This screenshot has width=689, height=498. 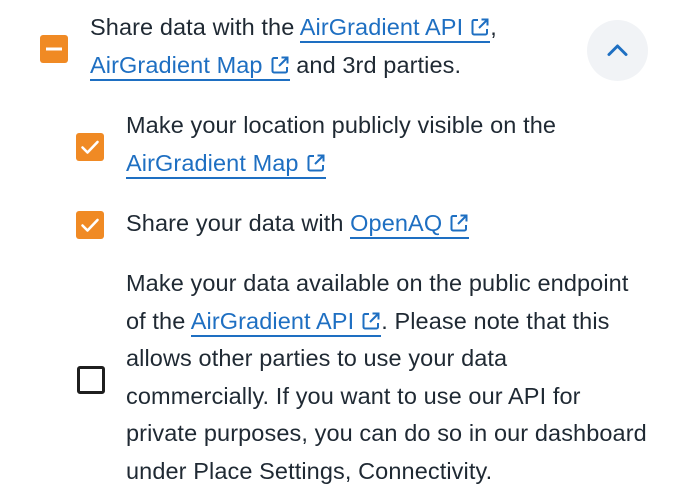 I want to click on openaq-checkbox, so click(x=90, y=225).